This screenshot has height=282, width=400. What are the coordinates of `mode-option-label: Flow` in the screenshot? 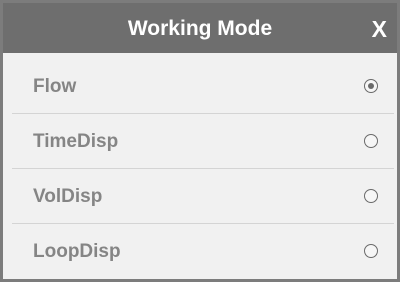 It's located at (55, 86).